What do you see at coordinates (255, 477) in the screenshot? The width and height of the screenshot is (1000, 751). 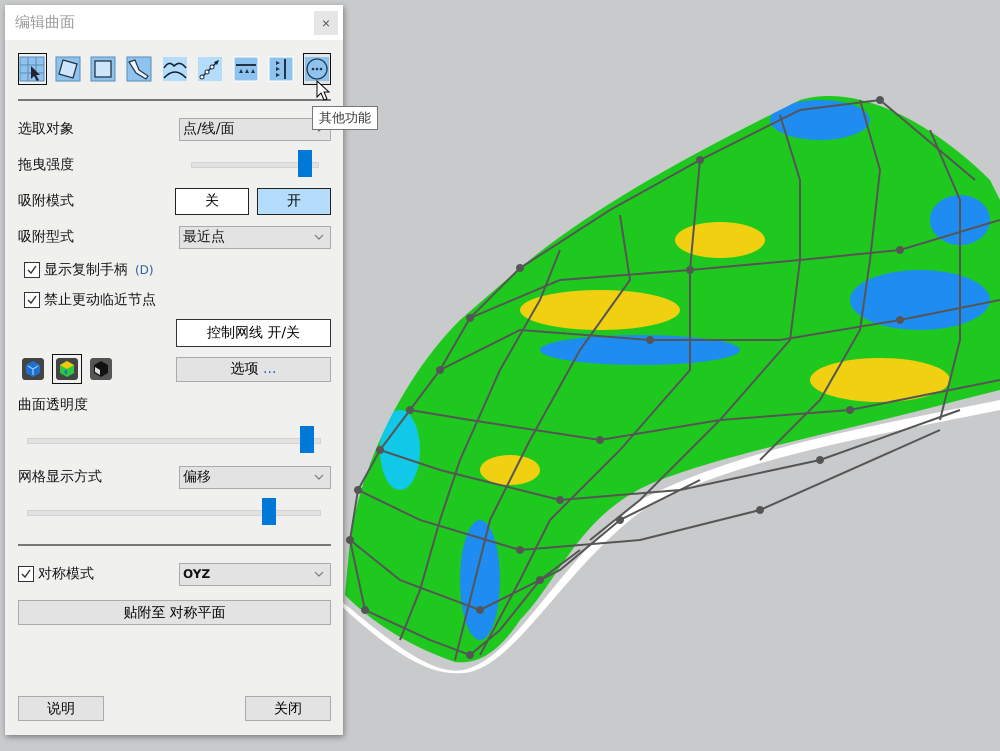 I see `mesh-display-dropdown: 偏移` at bounding box center [255, 477].